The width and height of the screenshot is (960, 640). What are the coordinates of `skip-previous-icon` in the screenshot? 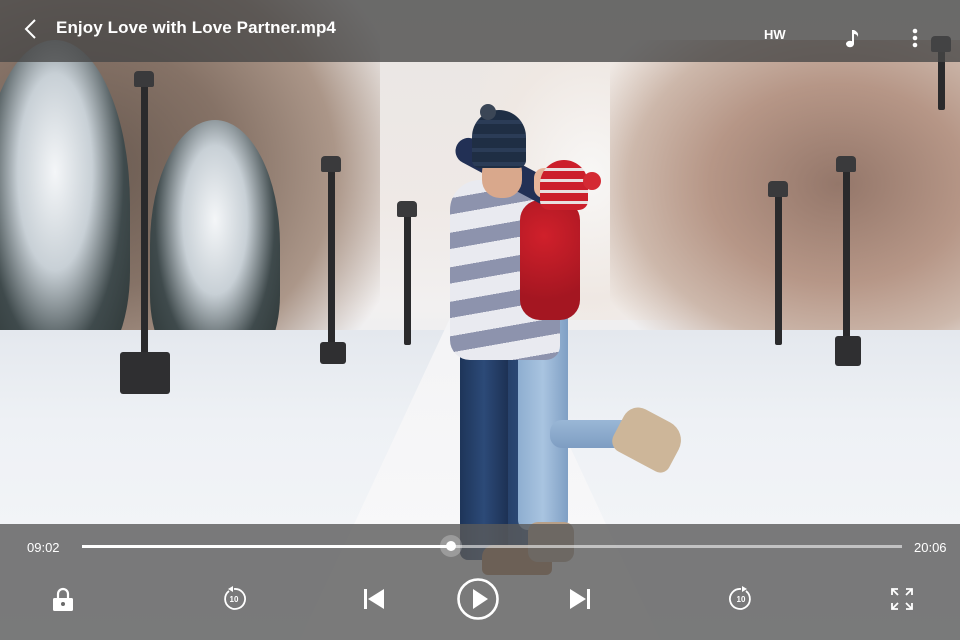 It's located at (374, 599).